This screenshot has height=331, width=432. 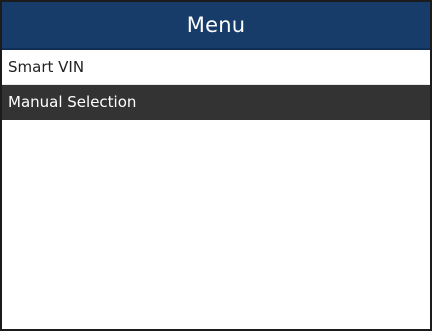 What do you see at coordinates (72, 102) in the screenshot?
I see `menu-item-label: Manual Selection` at bounding box center [72, 102].